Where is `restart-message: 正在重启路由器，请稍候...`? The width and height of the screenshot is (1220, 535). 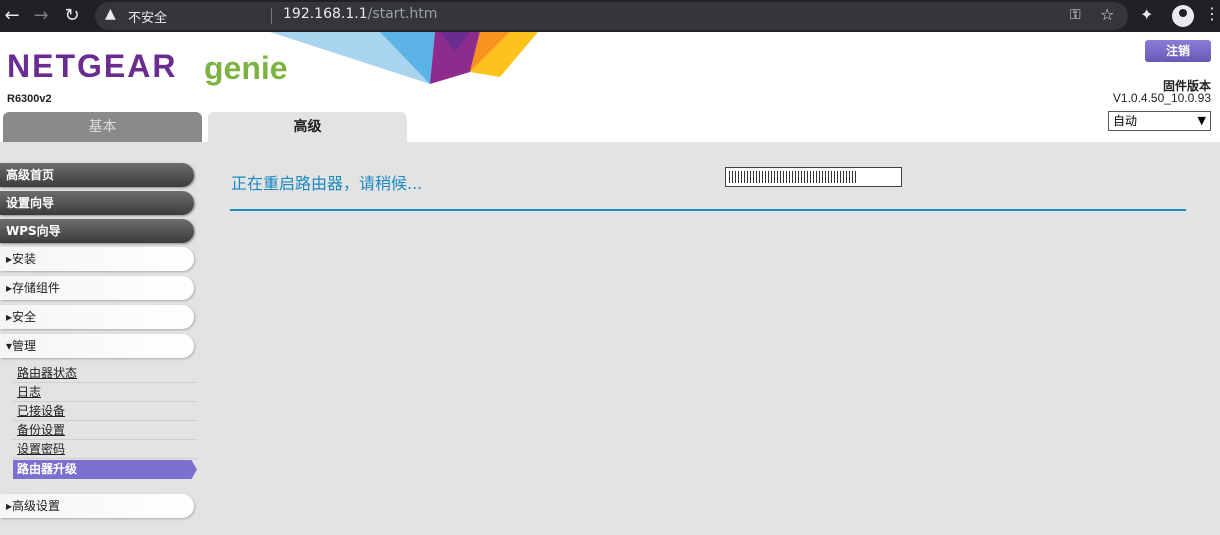 restart-message: 正在重启路由器，请稍候... is located at coordinates (327, 183).